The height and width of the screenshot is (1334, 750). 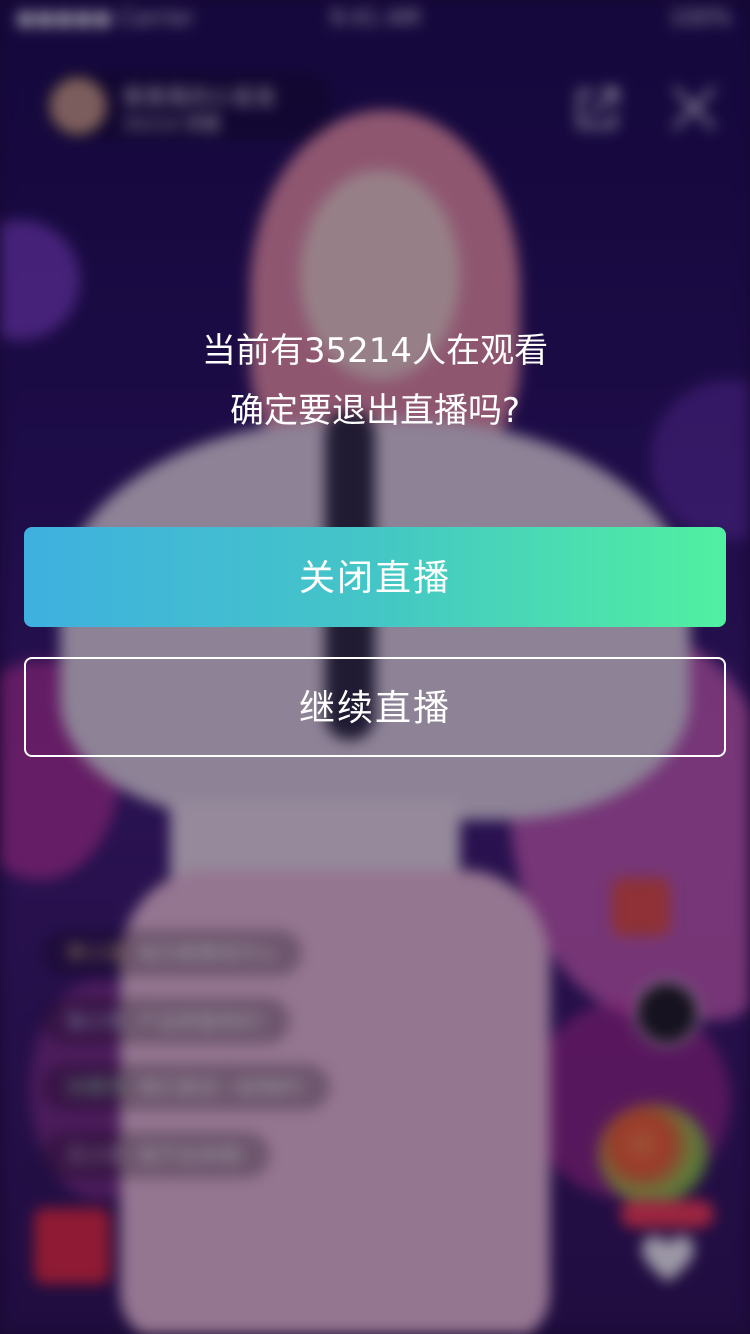 I want to click on continue-live-button: 继续直播, so click(x=375, y=707).